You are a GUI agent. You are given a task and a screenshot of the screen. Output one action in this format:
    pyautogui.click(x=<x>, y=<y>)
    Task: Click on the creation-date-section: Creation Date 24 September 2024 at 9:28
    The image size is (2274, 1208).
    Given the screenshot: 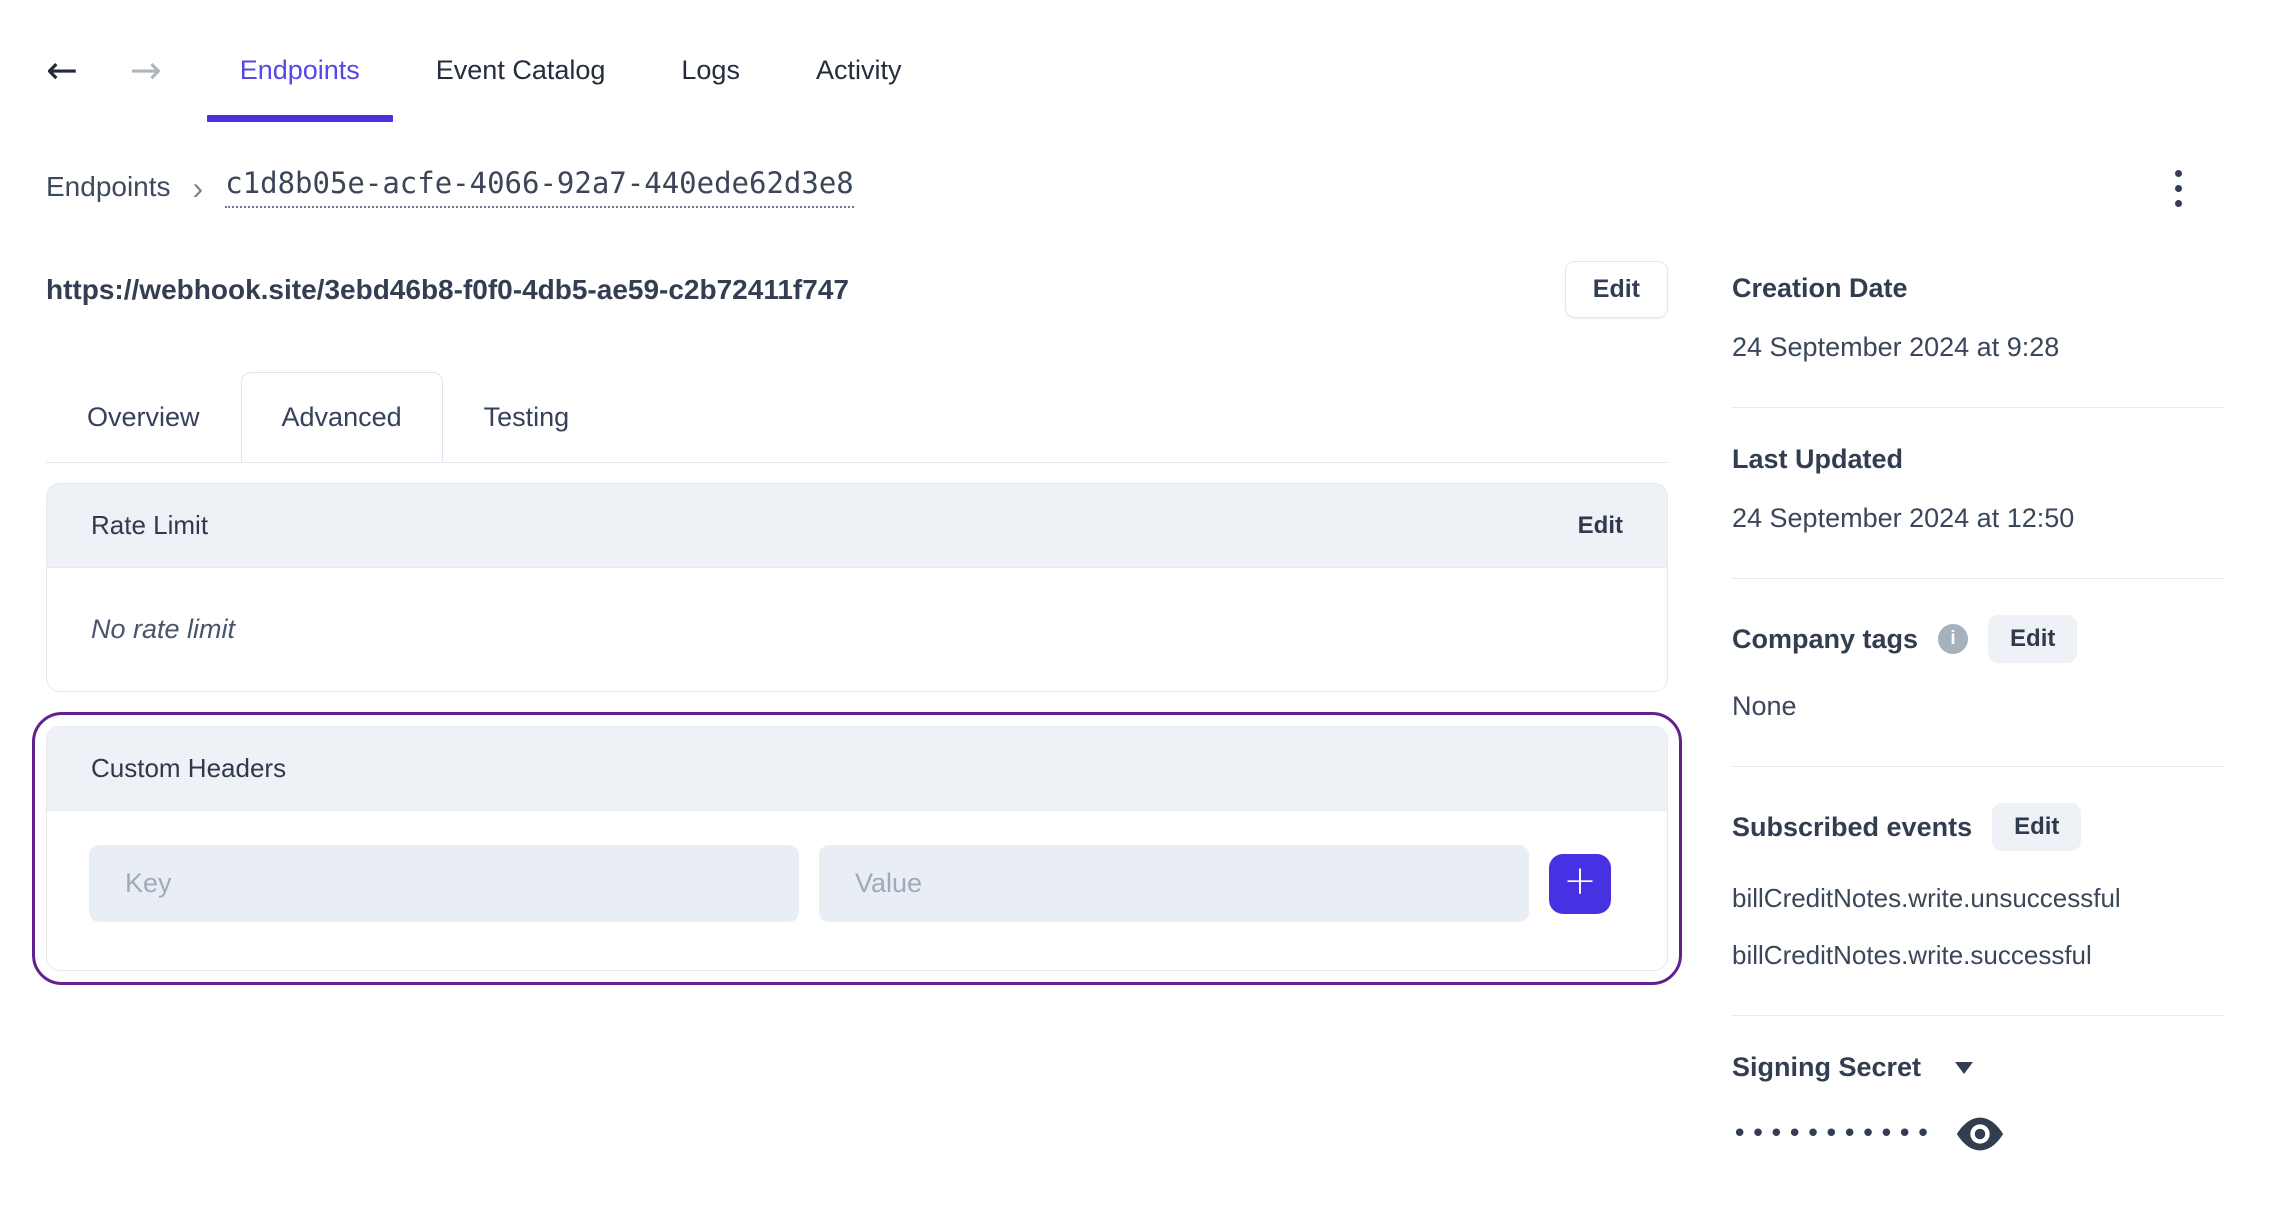 What is the action you would take?
    pyautogui.click(x=1978, y=334)
    